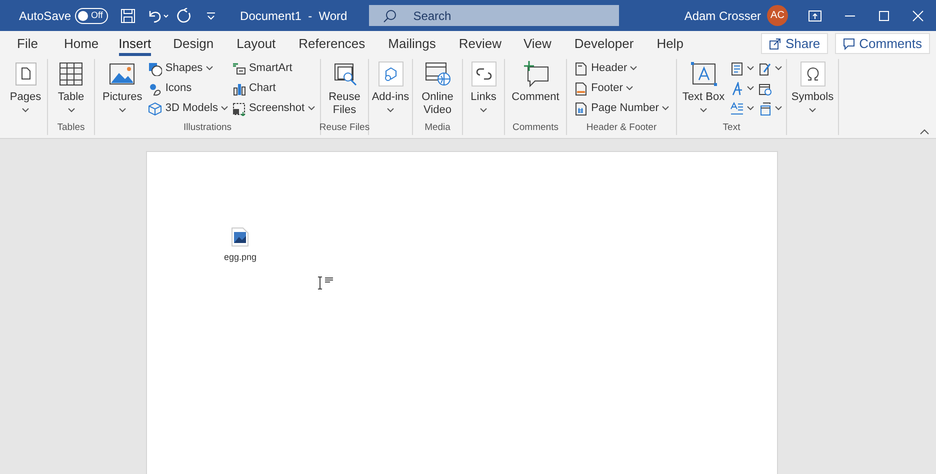  Describe the element at coordinates (326, 283) in the screenshot. I see `text-cursor-icon` at that location.